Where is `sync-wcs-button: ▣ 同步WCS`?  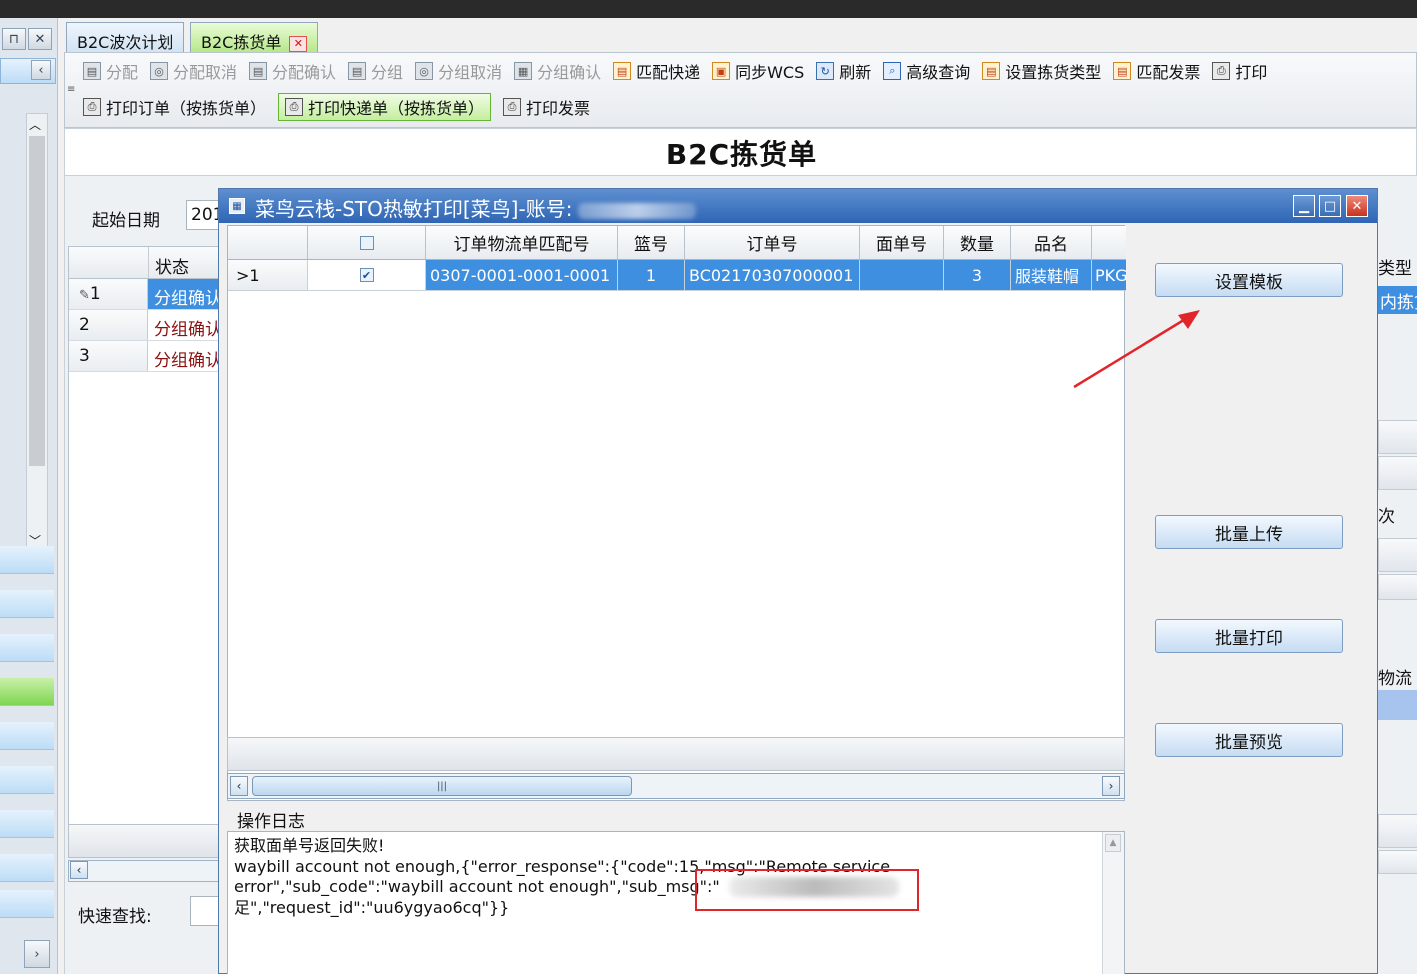
sync-wcs-button: ▣ 同步WCS is located at coordinates (758, 71).